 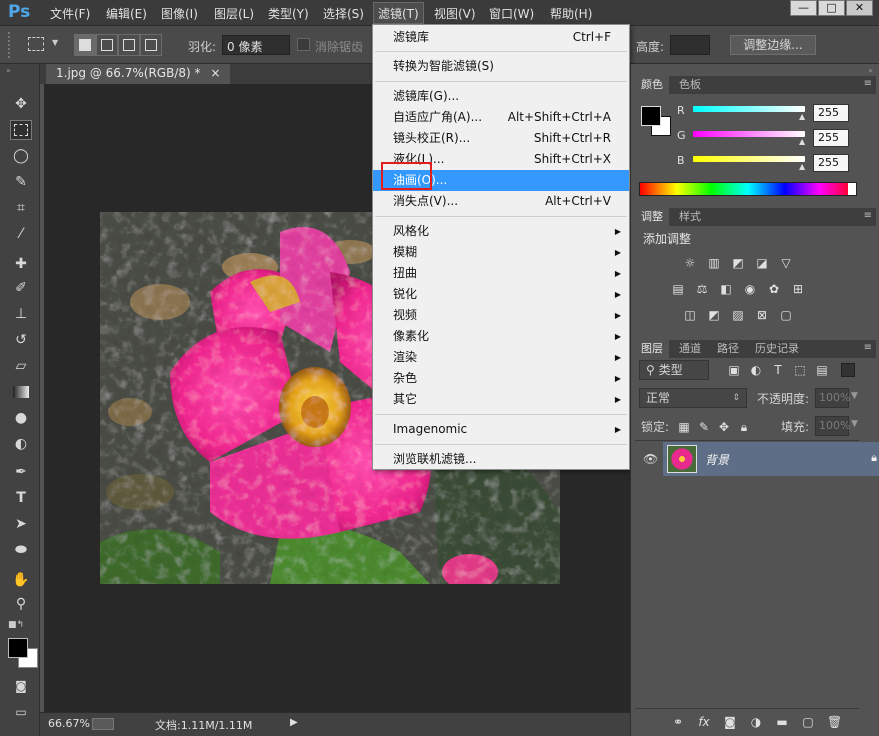 I want to click on foreground-color-swatch, so click(x=18, y=648).